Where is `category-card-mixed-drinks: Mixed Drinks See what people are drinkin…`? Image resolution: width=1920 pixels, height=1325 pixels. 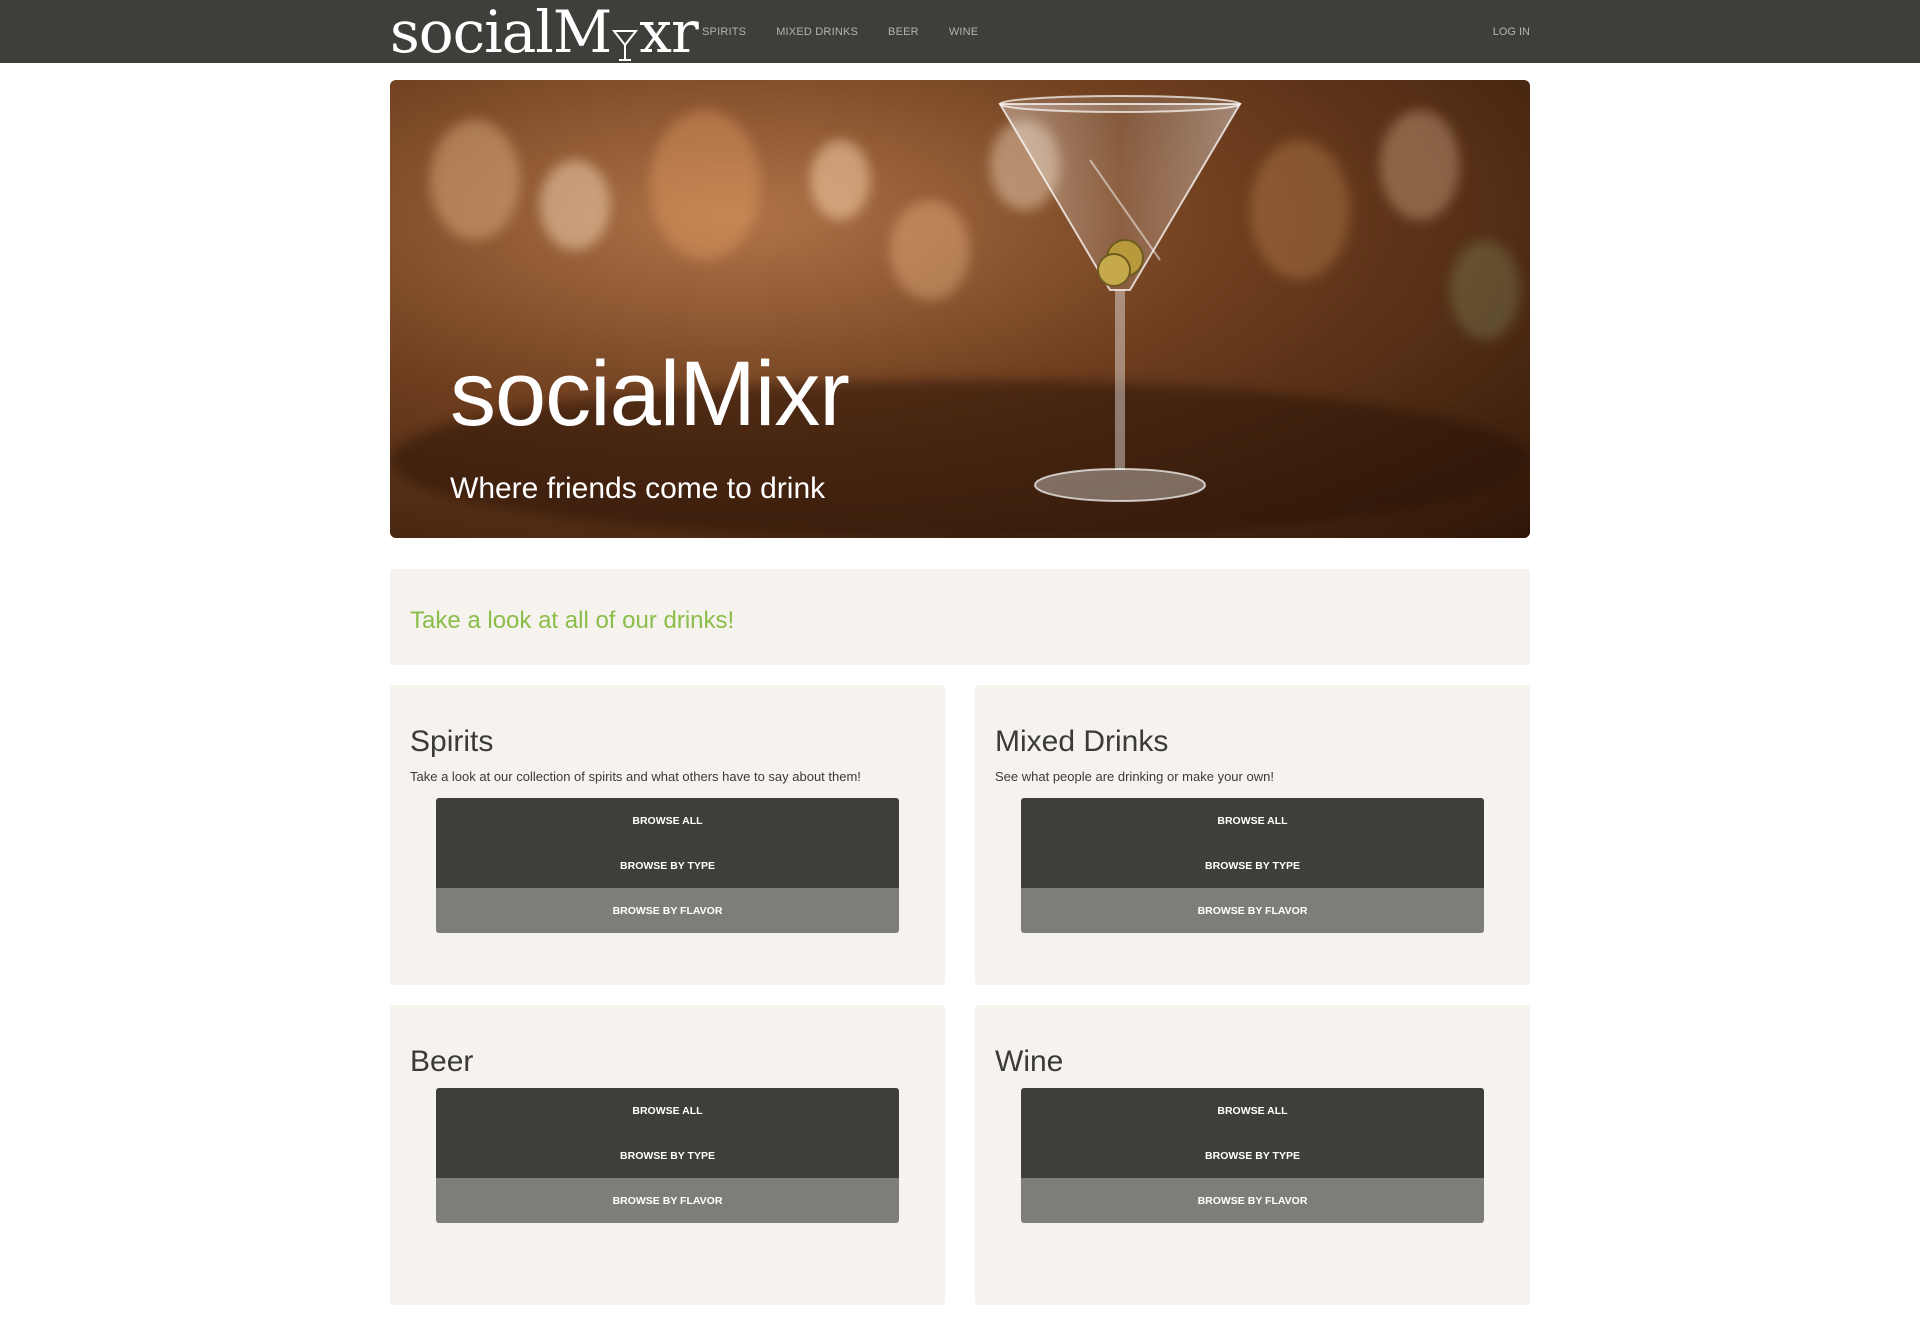 category-card-mixed-drinks: Mixed Drinks See what people are drinkin… is located at coordinates (1252, 835).